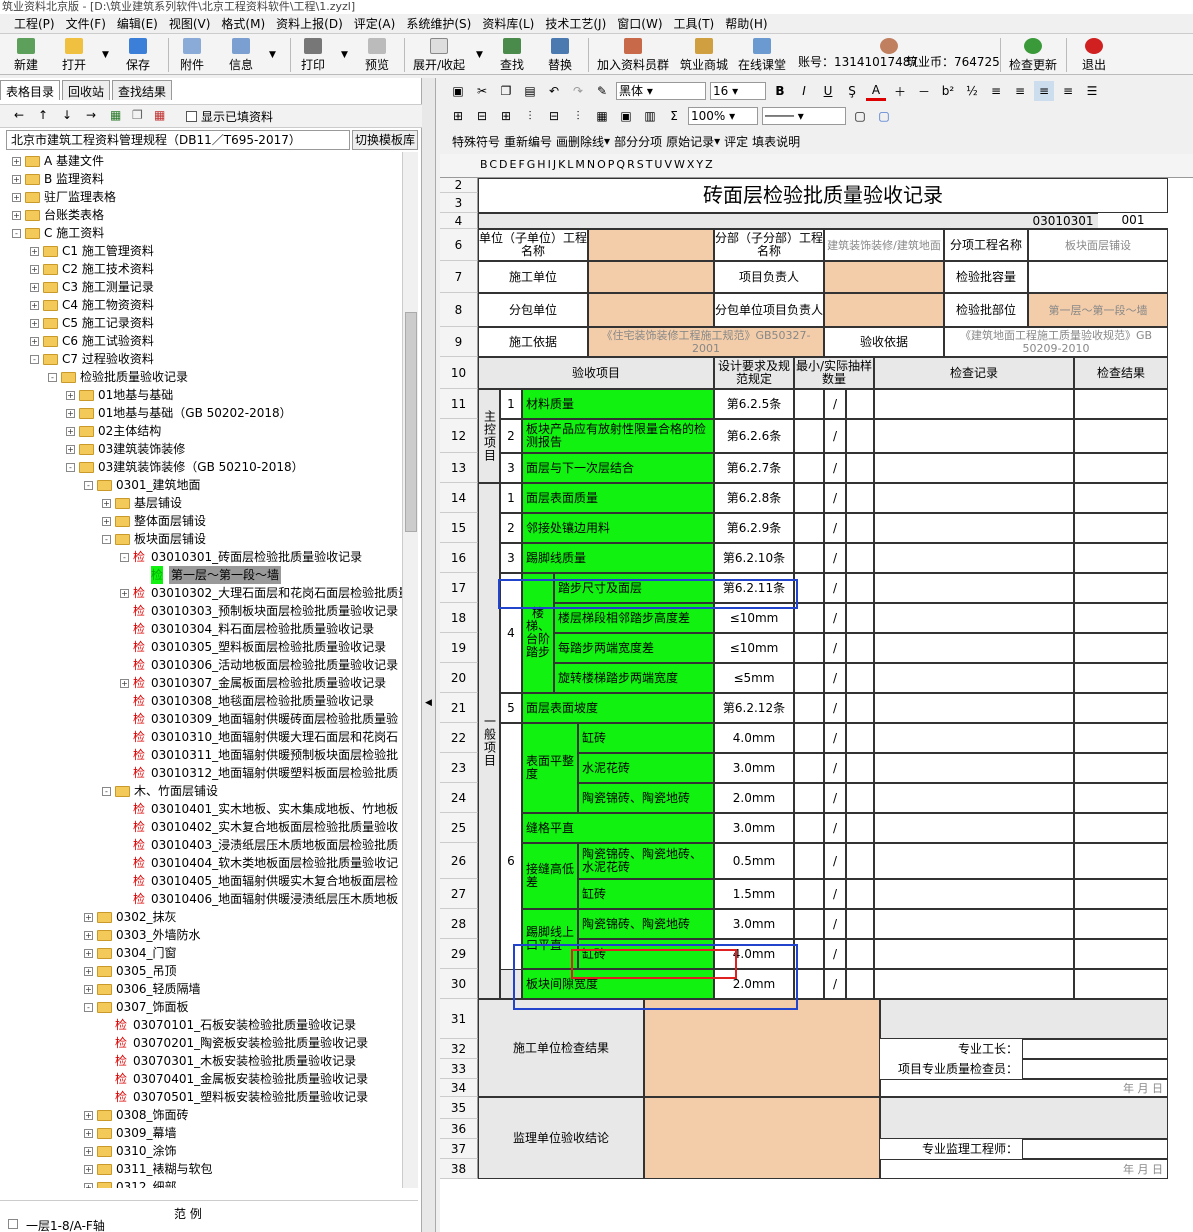 Image resolution: width=1193 pixels, height=1232 pixels. Describe the element at coordinates (191, 116) in the screenshot. I see `show-filled-checkbox` at that location.